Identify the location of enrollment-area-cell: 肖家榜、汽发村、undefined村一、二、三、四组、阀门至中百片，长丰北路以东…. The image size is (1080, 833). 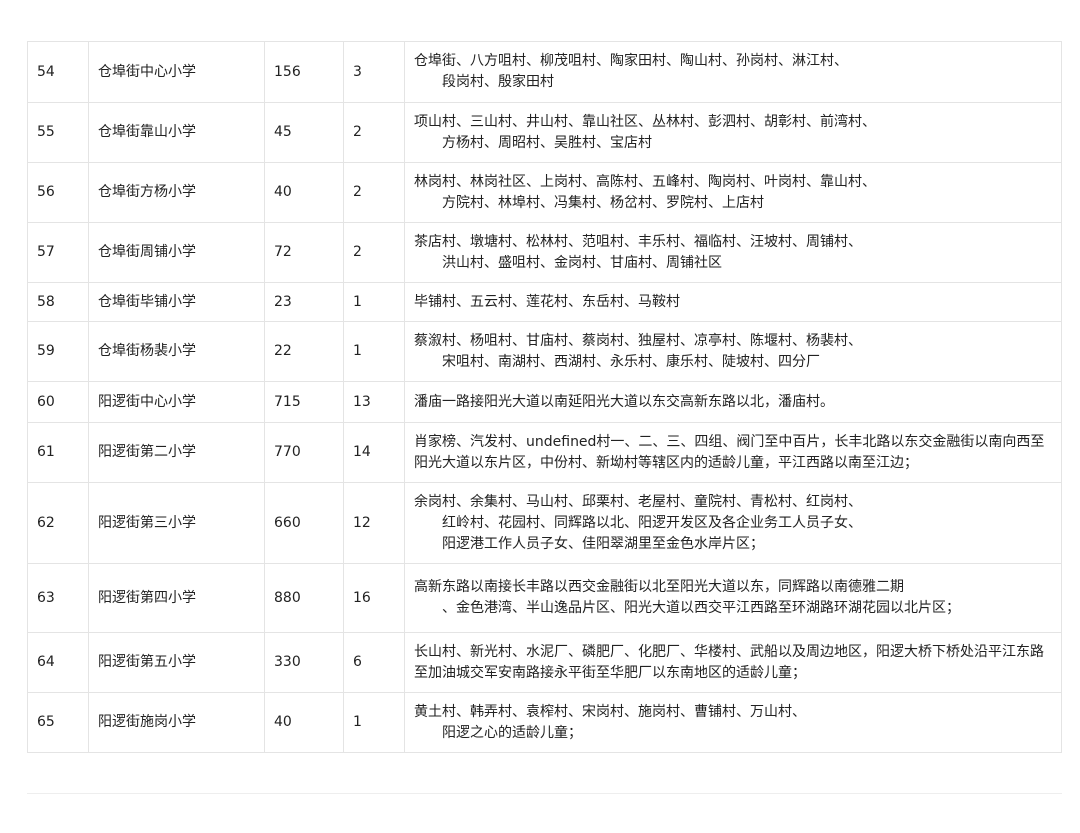
(733, 452).